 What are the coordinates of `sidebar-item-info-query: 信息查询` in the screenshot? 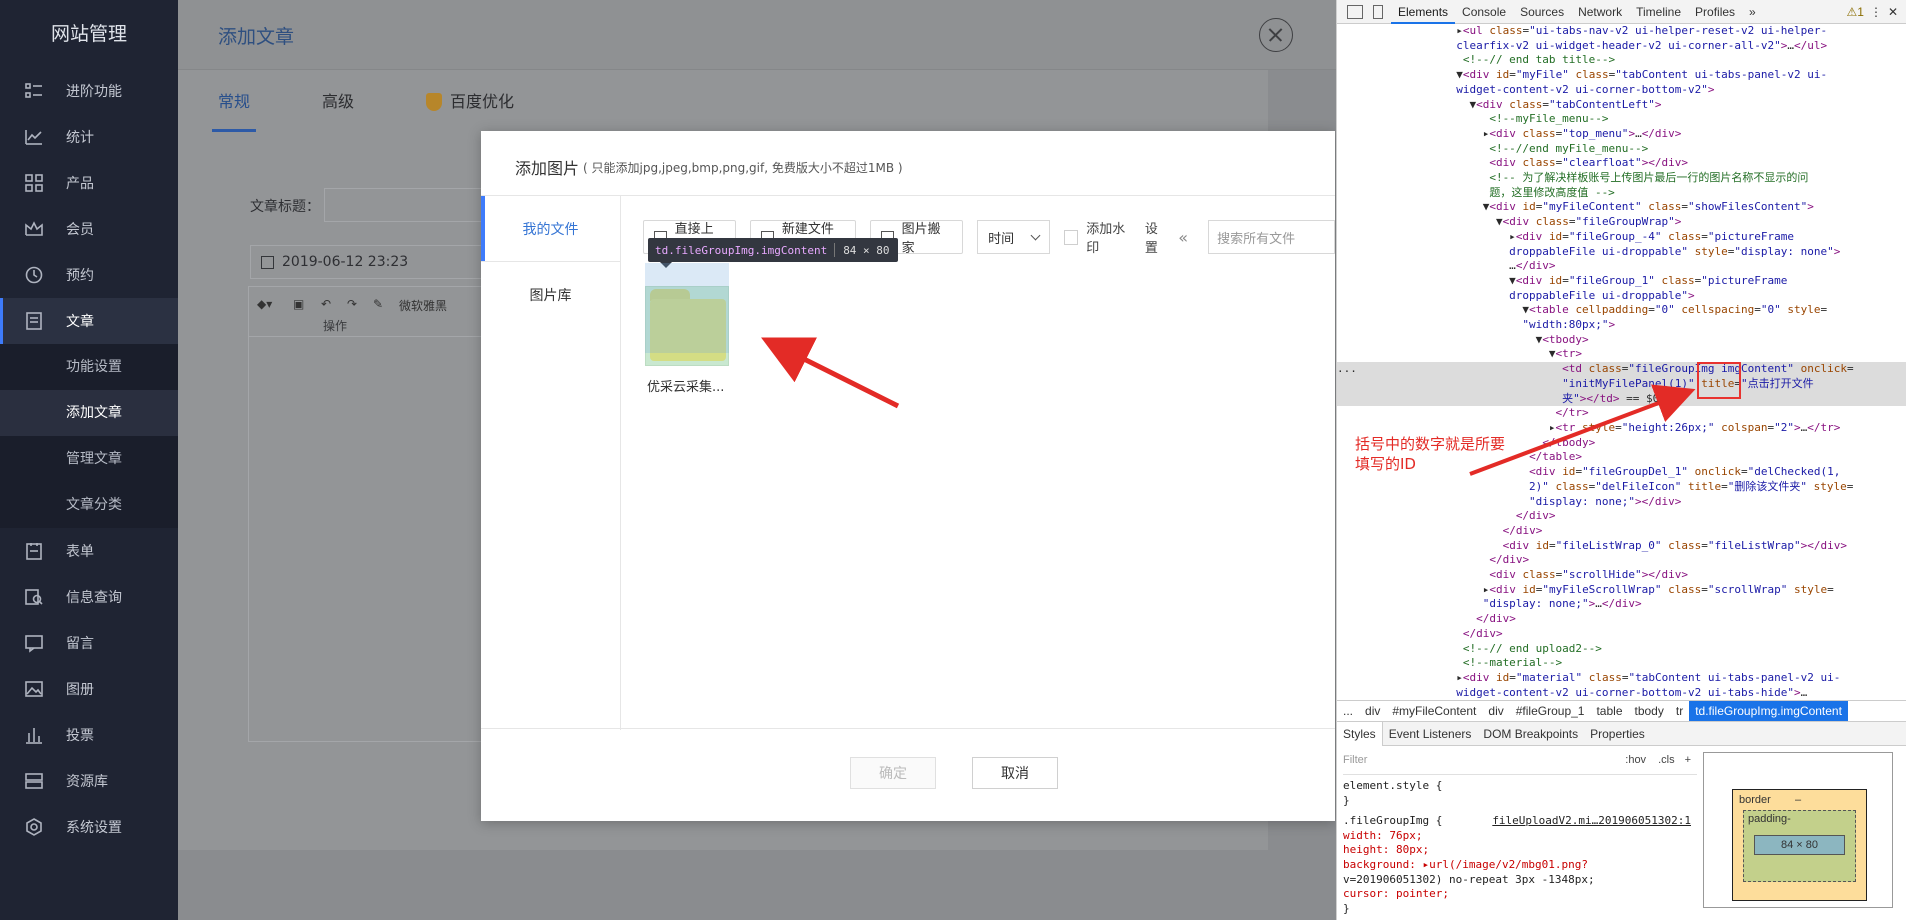 It's located at (89, 597).